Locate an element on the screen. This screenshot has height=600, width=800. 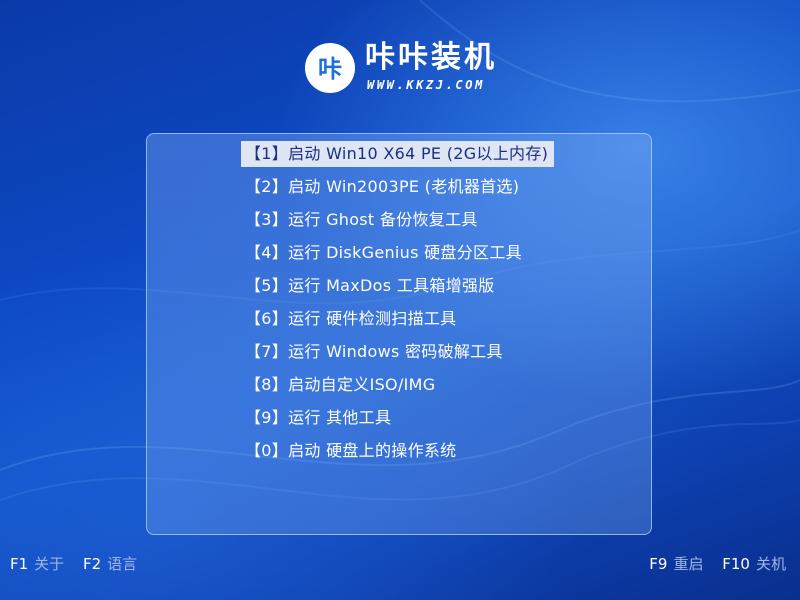
footer-hints-left: F1 关于 F2 语言 is located at coordinates (73, 564).